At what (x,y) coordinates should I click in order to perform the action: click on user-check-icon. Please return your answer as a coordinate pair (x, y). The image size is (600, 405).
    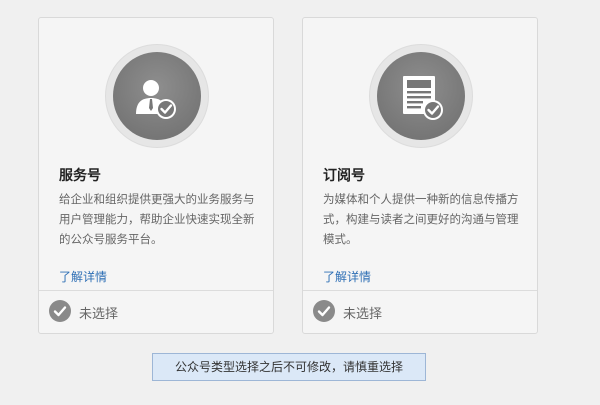
    Looking at the image, I should click on (156, 99).